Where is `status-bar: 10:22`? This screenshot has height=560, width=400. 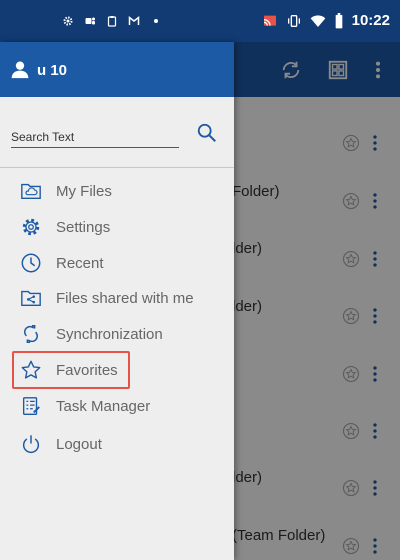
status-bar: 10:22 is located at coordinates (200, 21).